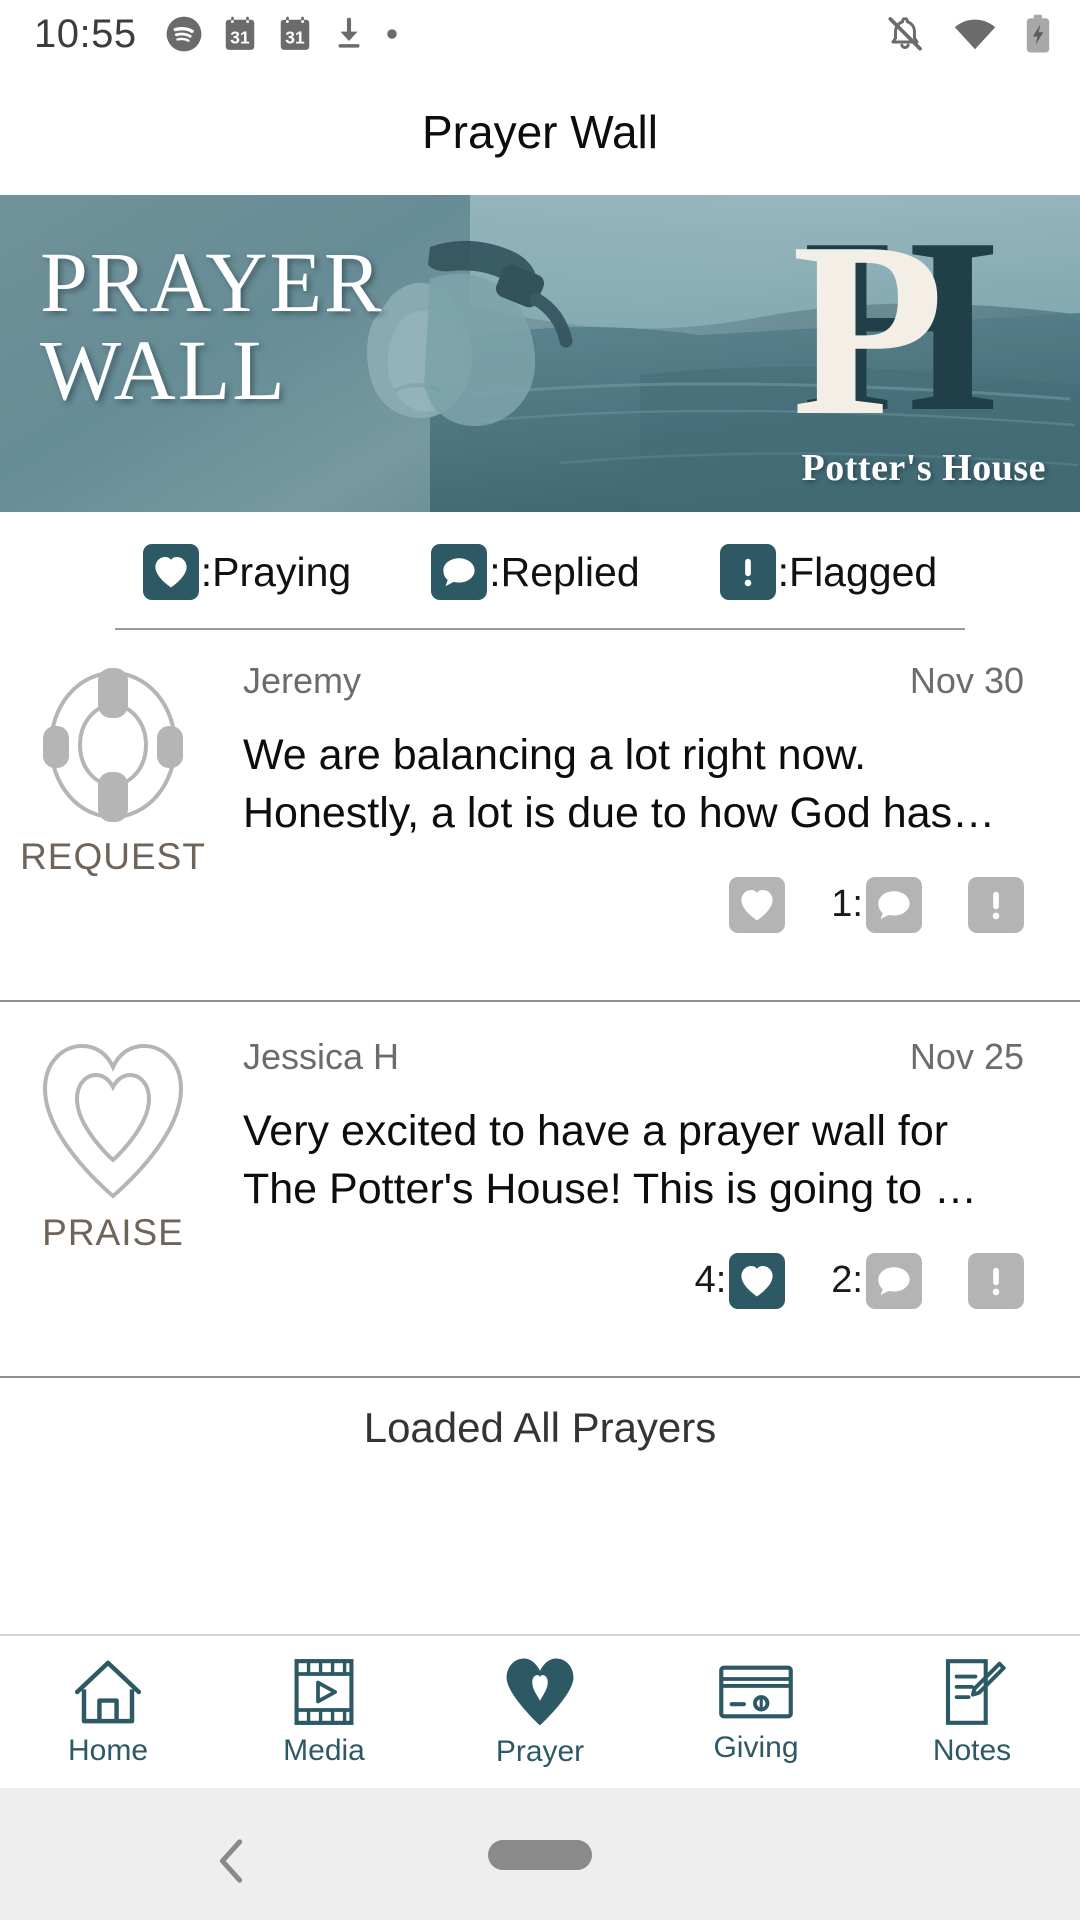  I want to click on download-icon, so click(349, 32).